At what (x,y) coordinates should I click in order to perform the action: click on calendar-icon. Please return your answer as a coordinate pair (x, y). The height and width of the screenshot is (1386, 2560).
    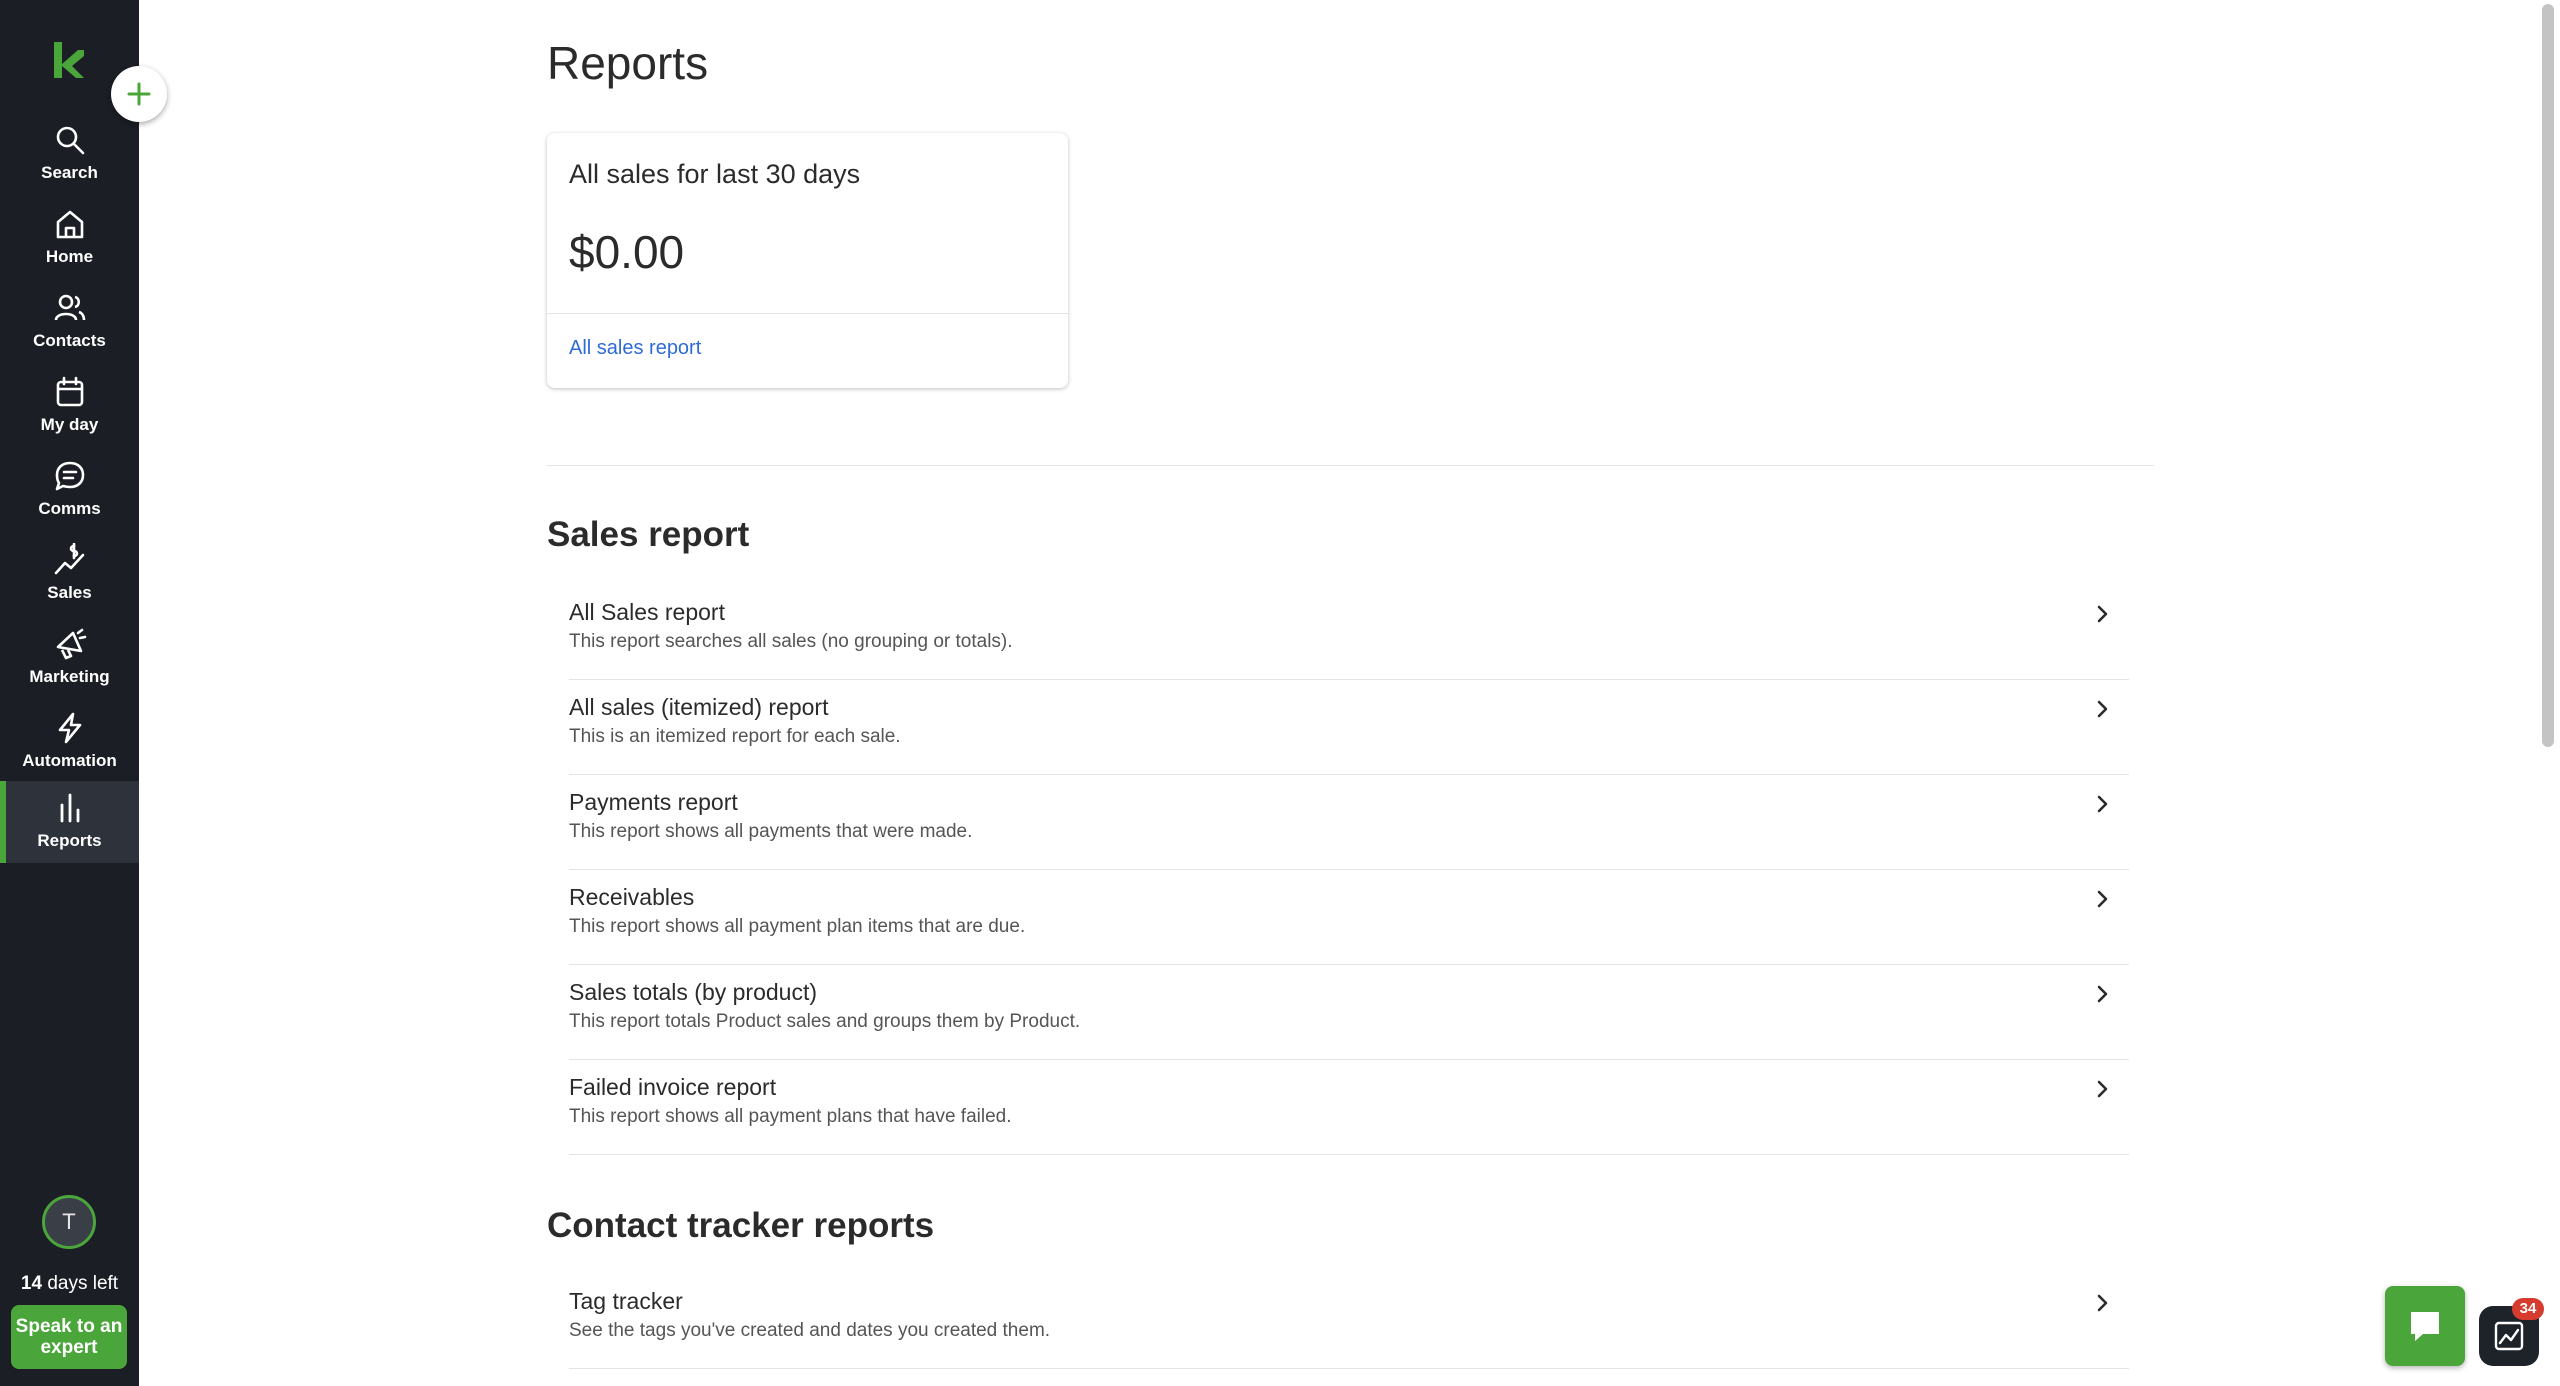
    Looking at the image, I should click on (69, 391).